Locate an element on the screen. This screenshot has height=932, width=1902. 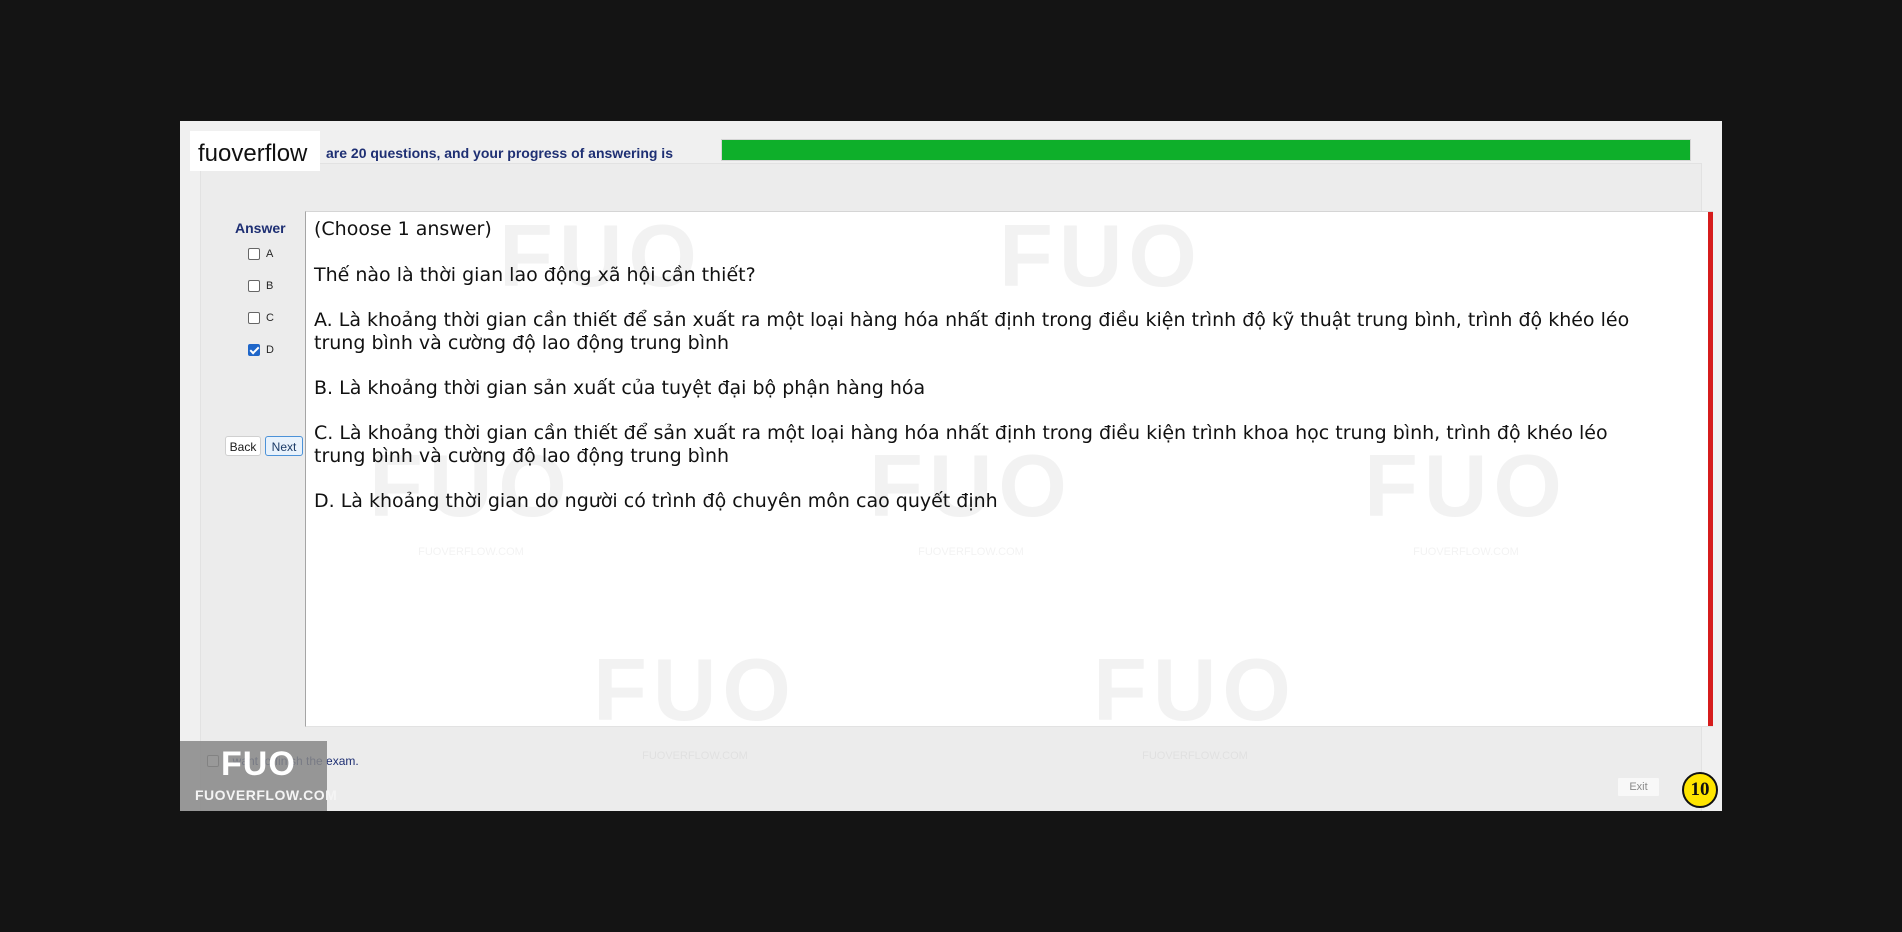
progress-fill is located at coordinates (1206, 150).